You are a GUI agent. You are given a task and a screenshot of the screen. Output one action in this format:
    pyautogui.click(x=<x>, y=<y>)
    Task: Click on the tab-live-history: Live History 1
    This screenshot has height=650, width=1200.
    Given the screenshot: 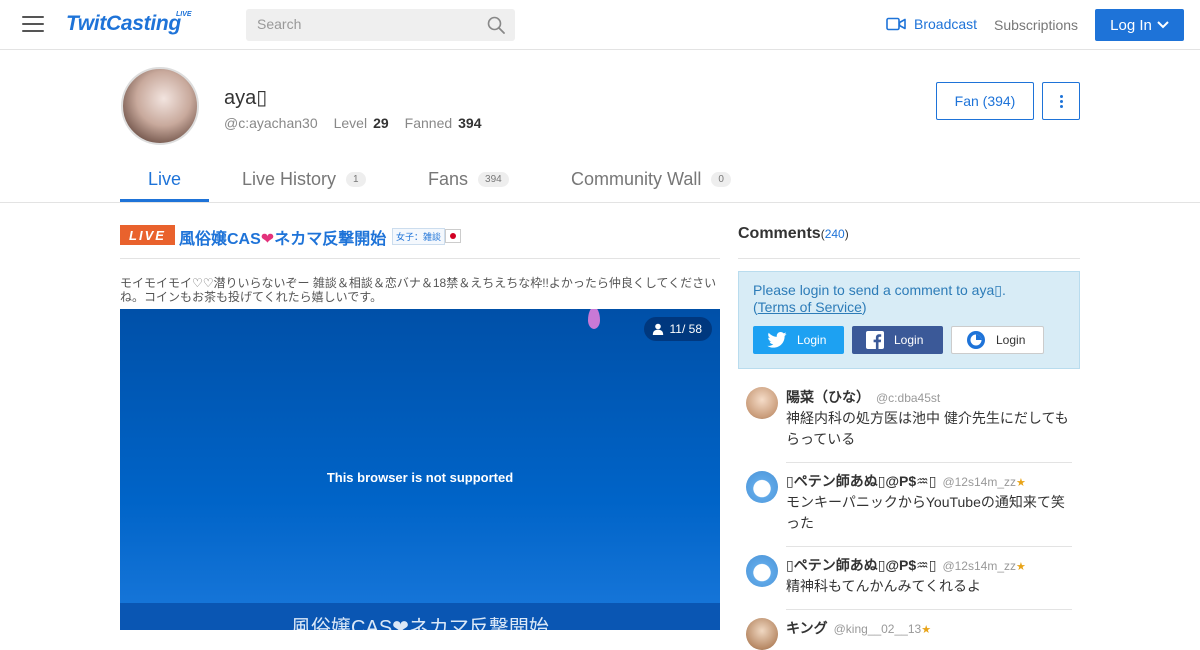 What is the action you would take?
    pyautogui.click(x=304, y=179)
    